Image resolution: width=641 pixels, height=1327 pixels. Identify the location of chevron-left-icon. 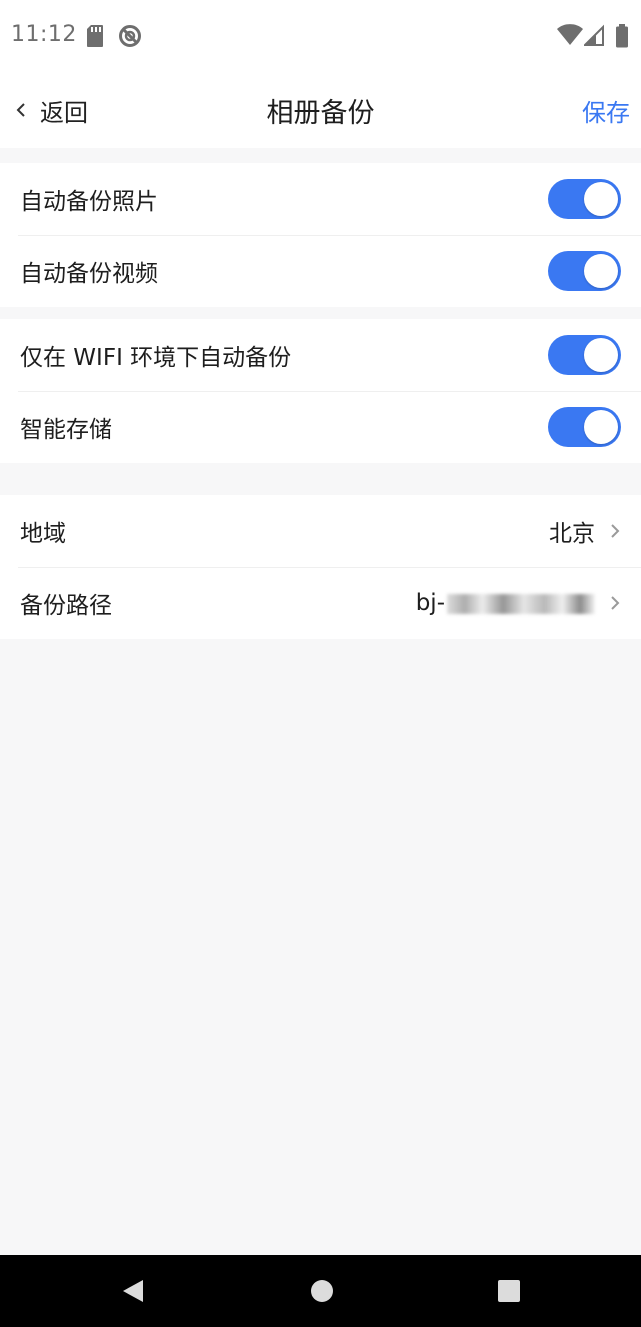
(20, 110).